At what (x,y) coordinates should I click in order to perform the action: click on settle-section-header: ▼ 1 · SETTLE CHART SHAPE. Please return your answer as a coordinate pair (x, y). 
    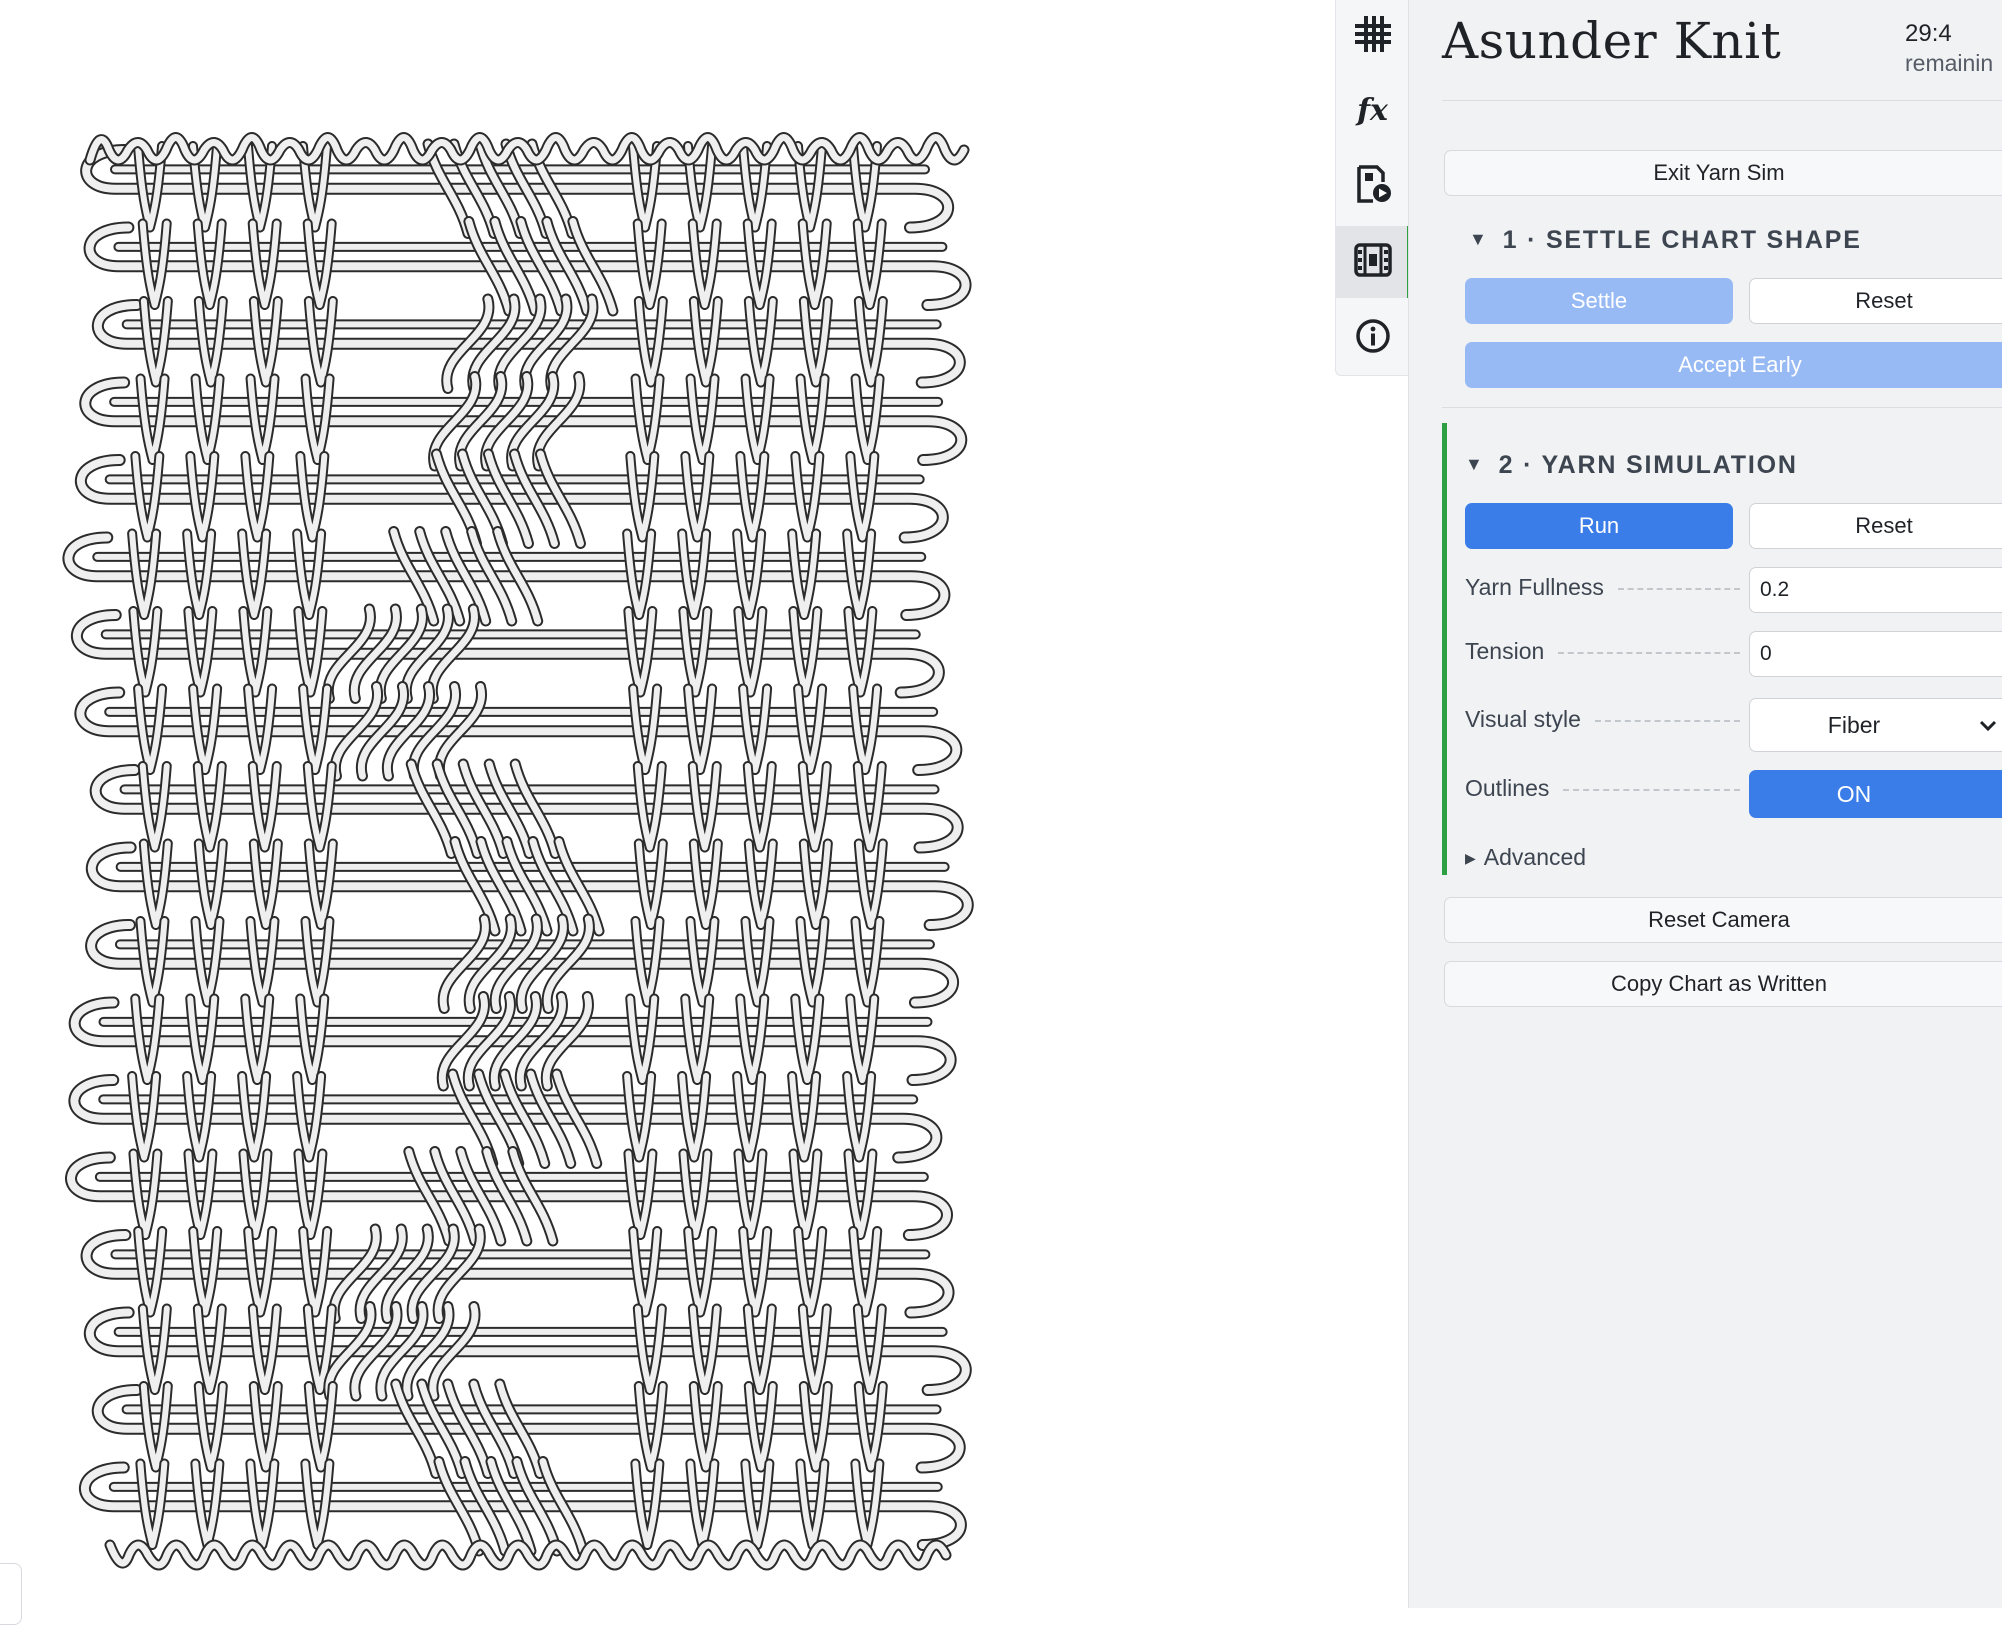
    Looking at the image, I should click on (1665, 240).